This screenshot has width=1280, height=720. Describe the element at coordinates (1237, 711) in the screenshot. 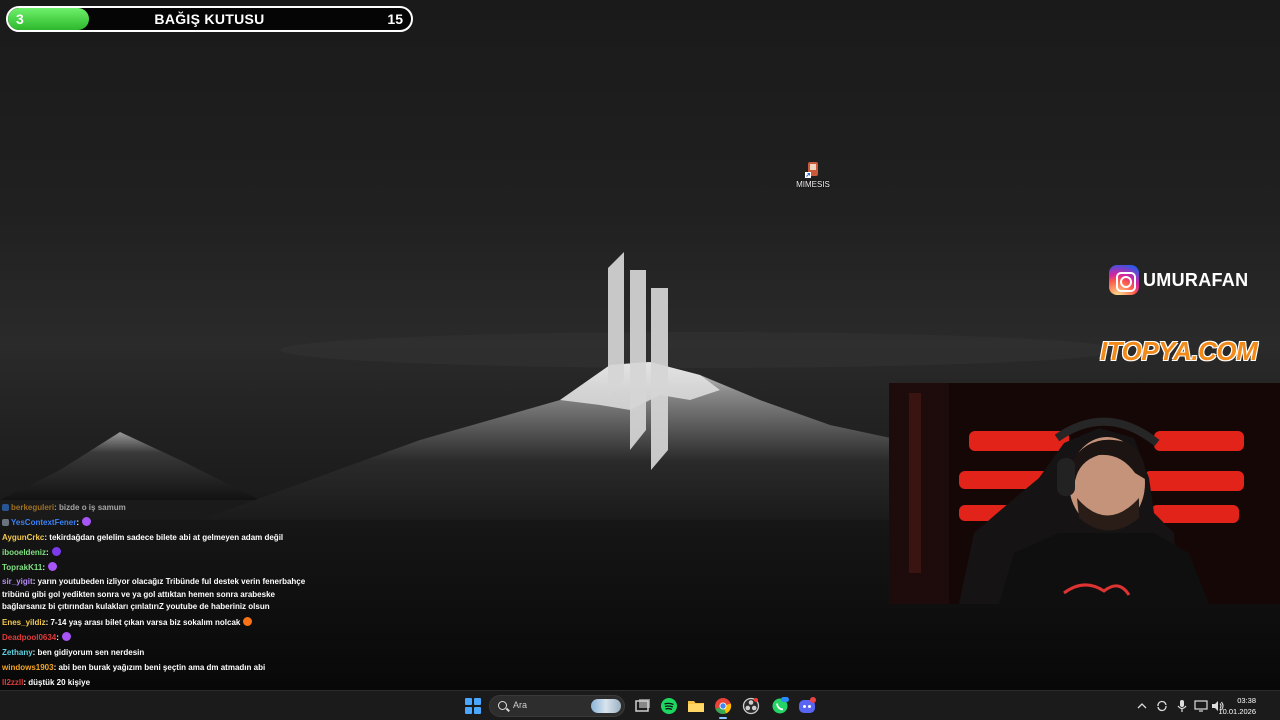

I see `clock-date: 10.01.2026` at that location.